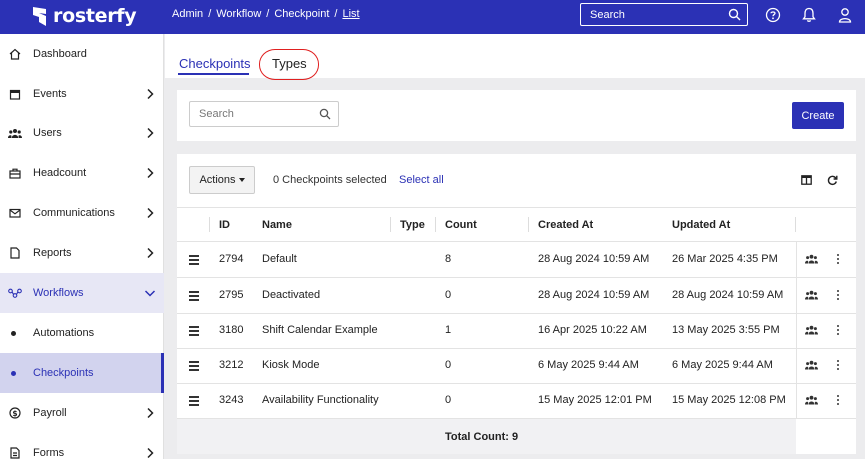  I want to click on sidebar-item-dashboard: Dashboard, so click(82, 54).